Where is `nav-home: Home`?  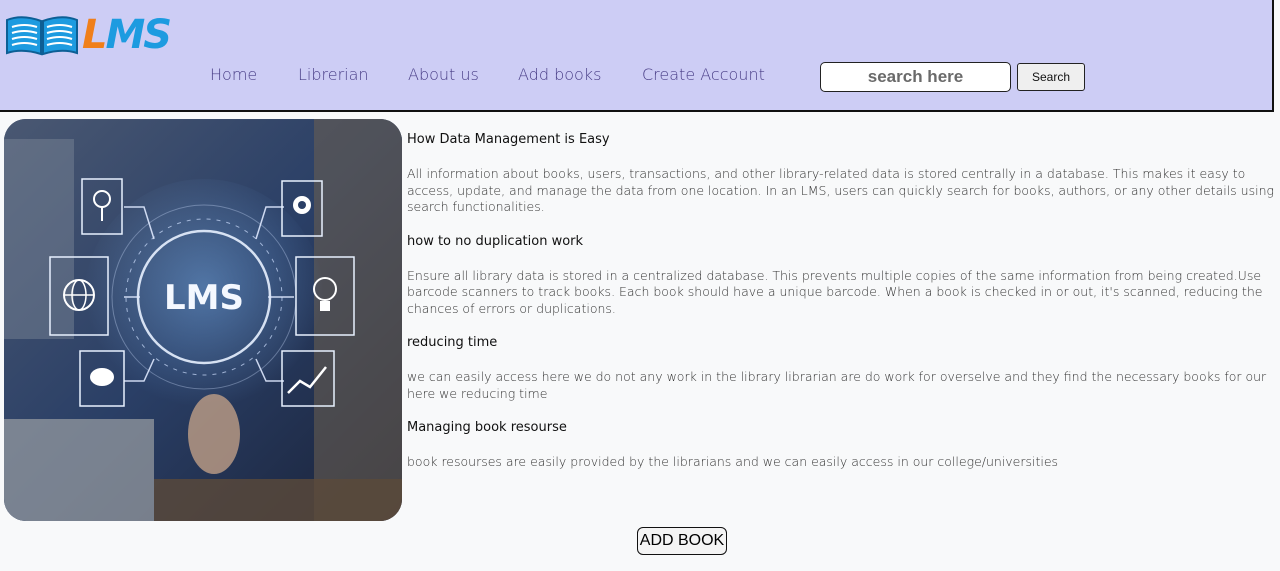 nav-home: Home is located at coordinates (233, 75).